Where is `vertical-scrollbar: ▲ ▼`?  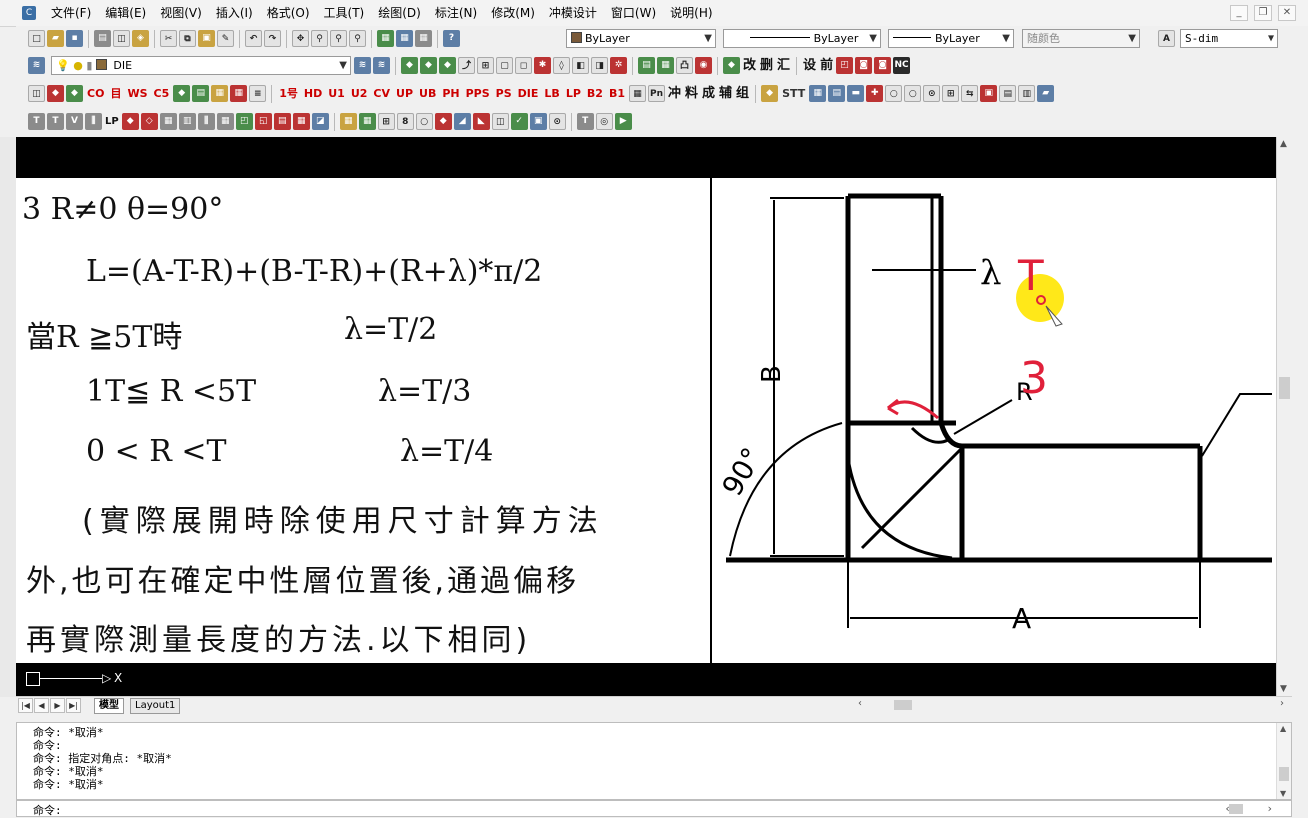
vertical-scrollbar: ▲ ▼ is located at coordinates (1284, 416).